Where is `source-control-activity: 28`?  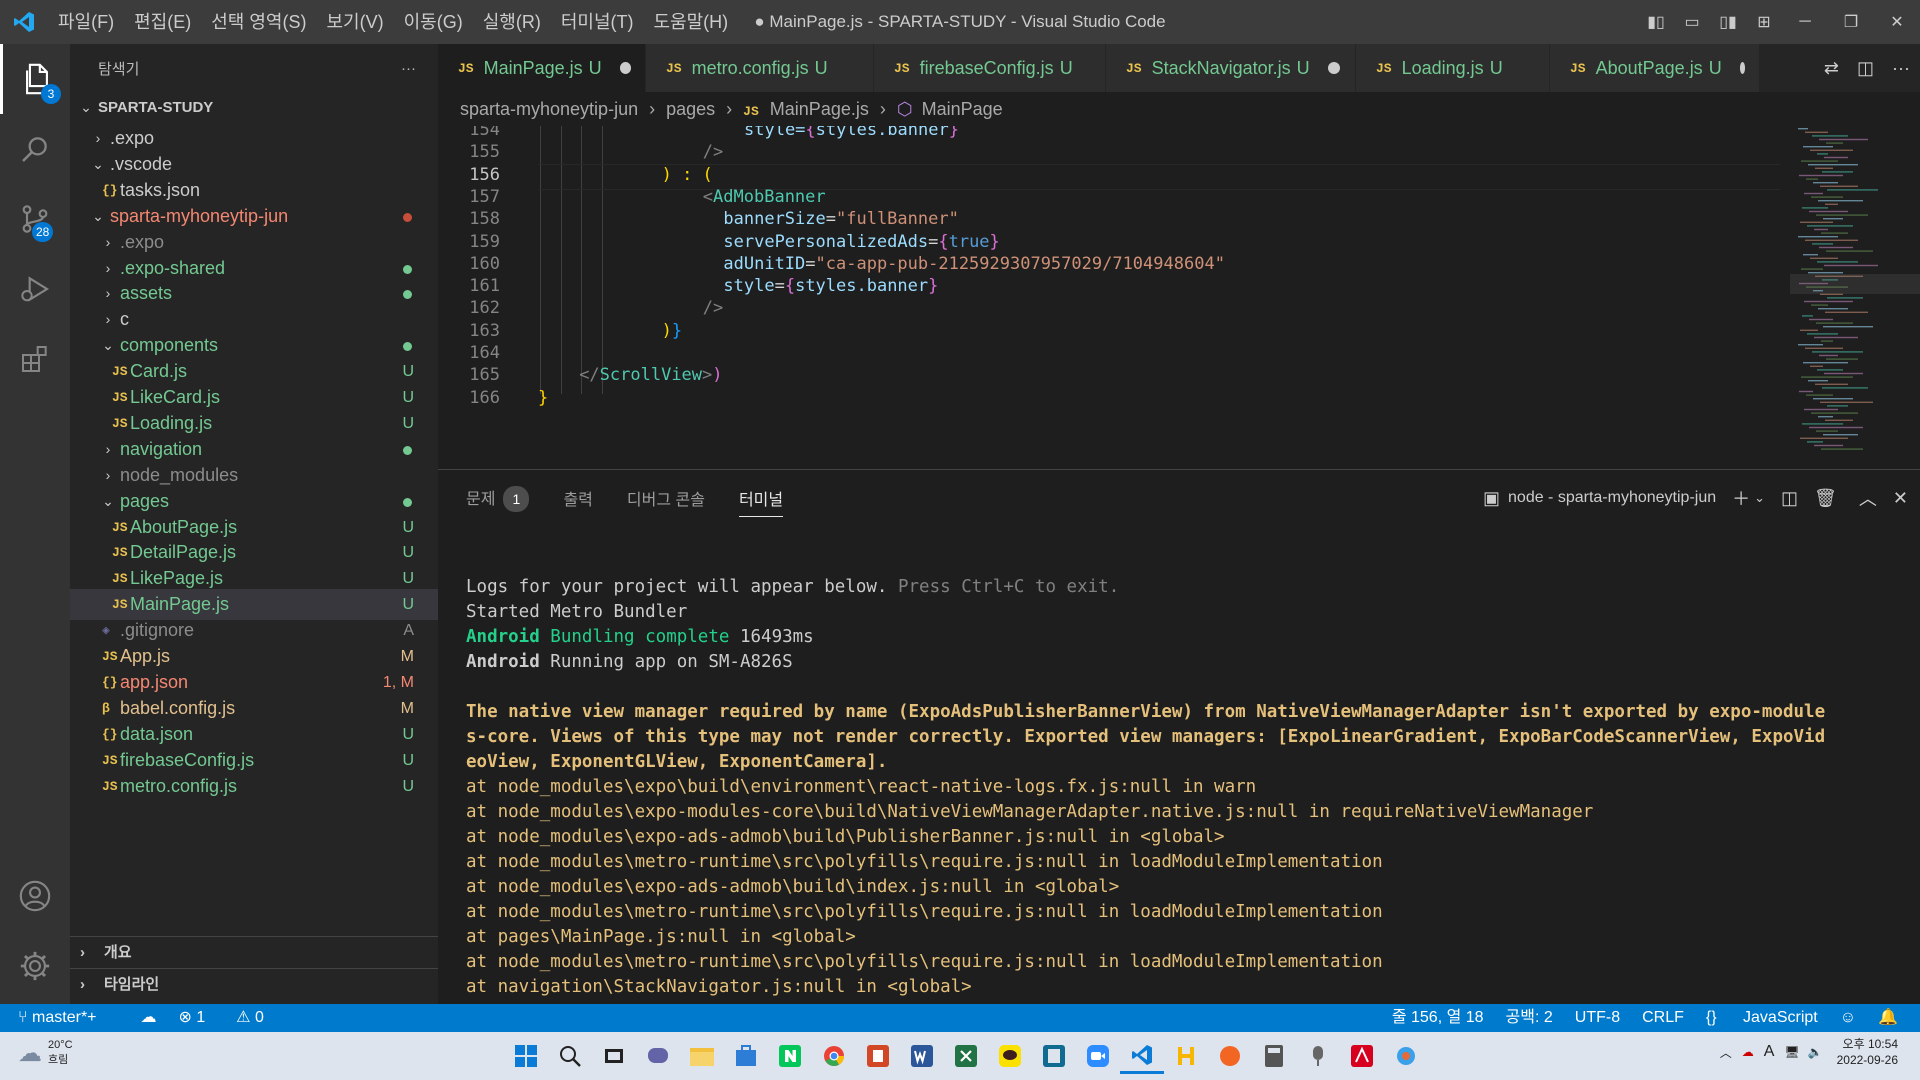 source-control-activity: 28 is located at coordinates (35, 219).